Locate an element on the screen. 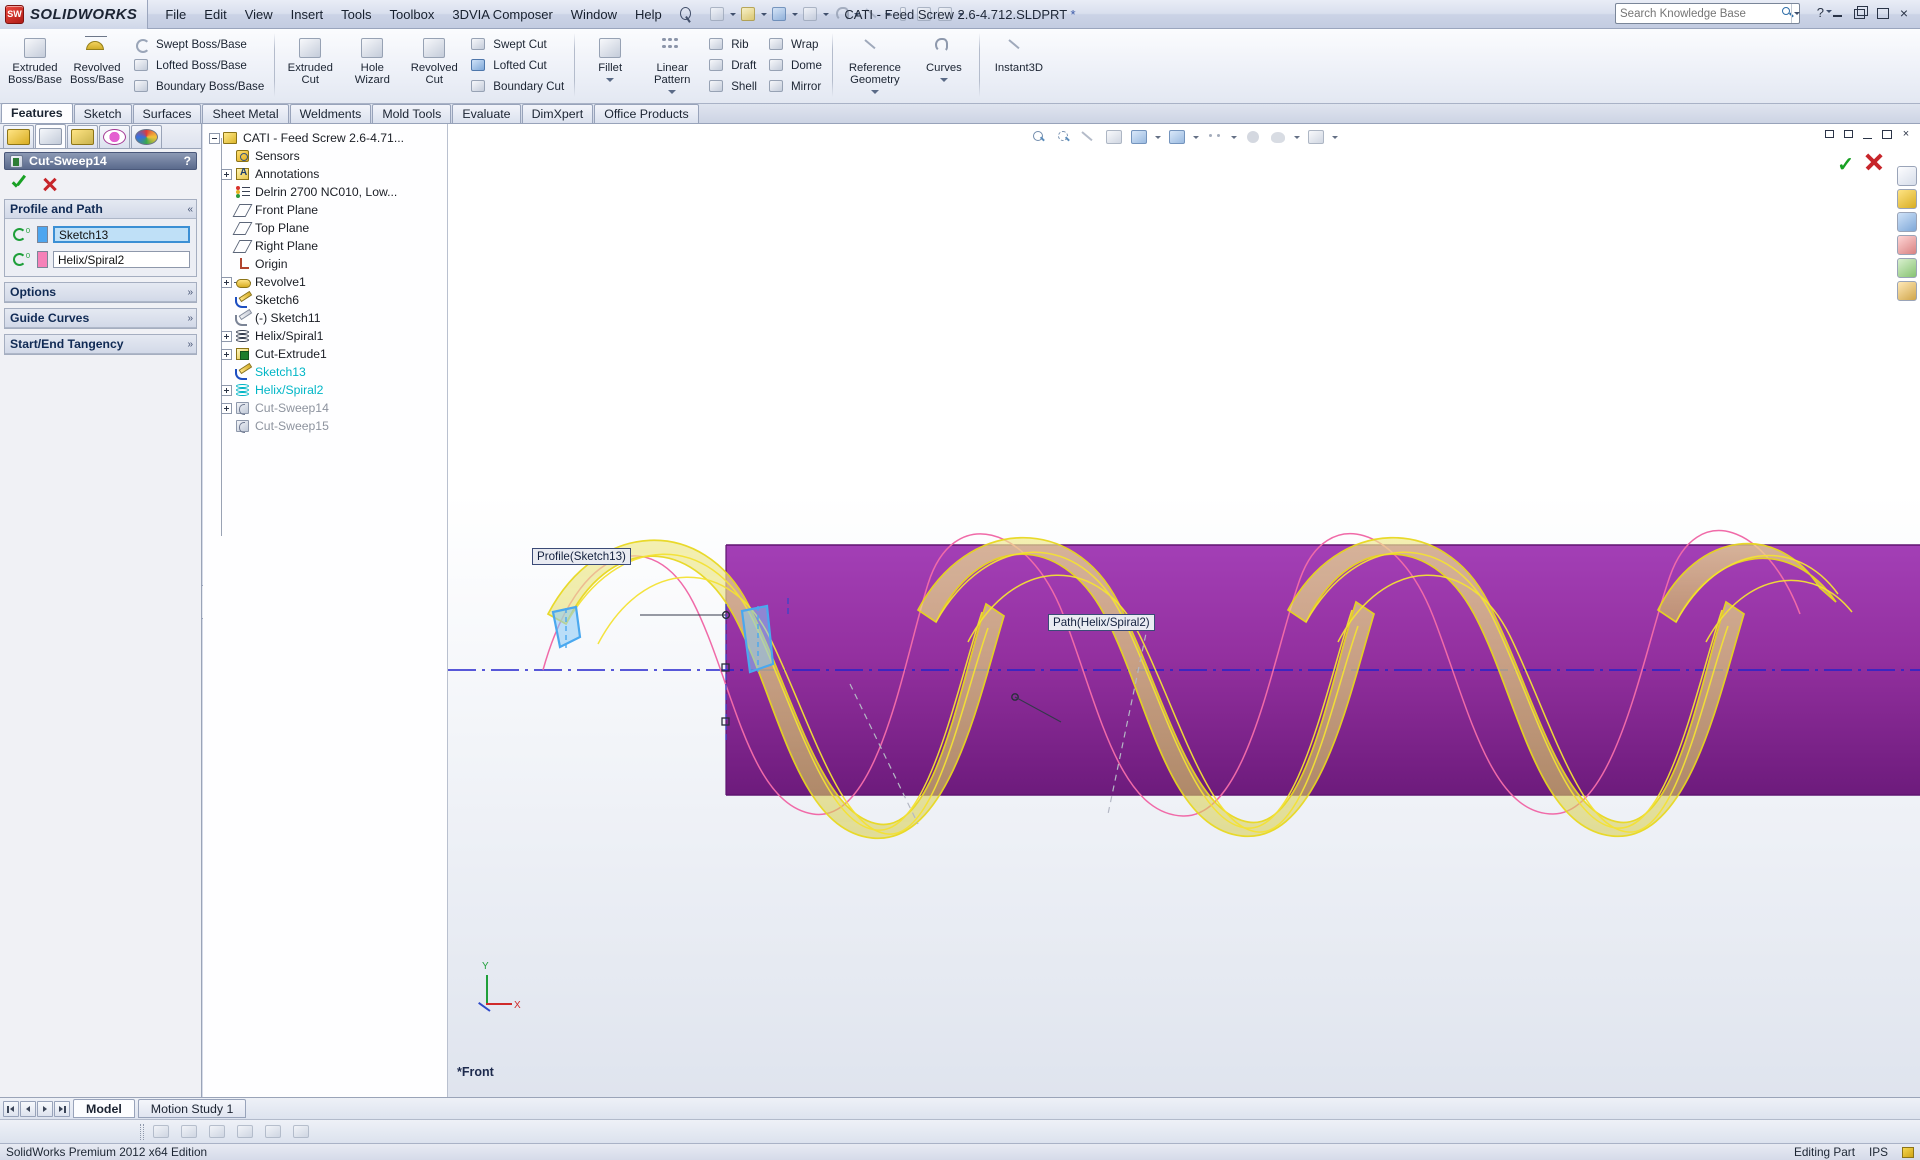 This screenshot has width=1920, height=1160. close-icon: × is located at coordinates (1904, 13).